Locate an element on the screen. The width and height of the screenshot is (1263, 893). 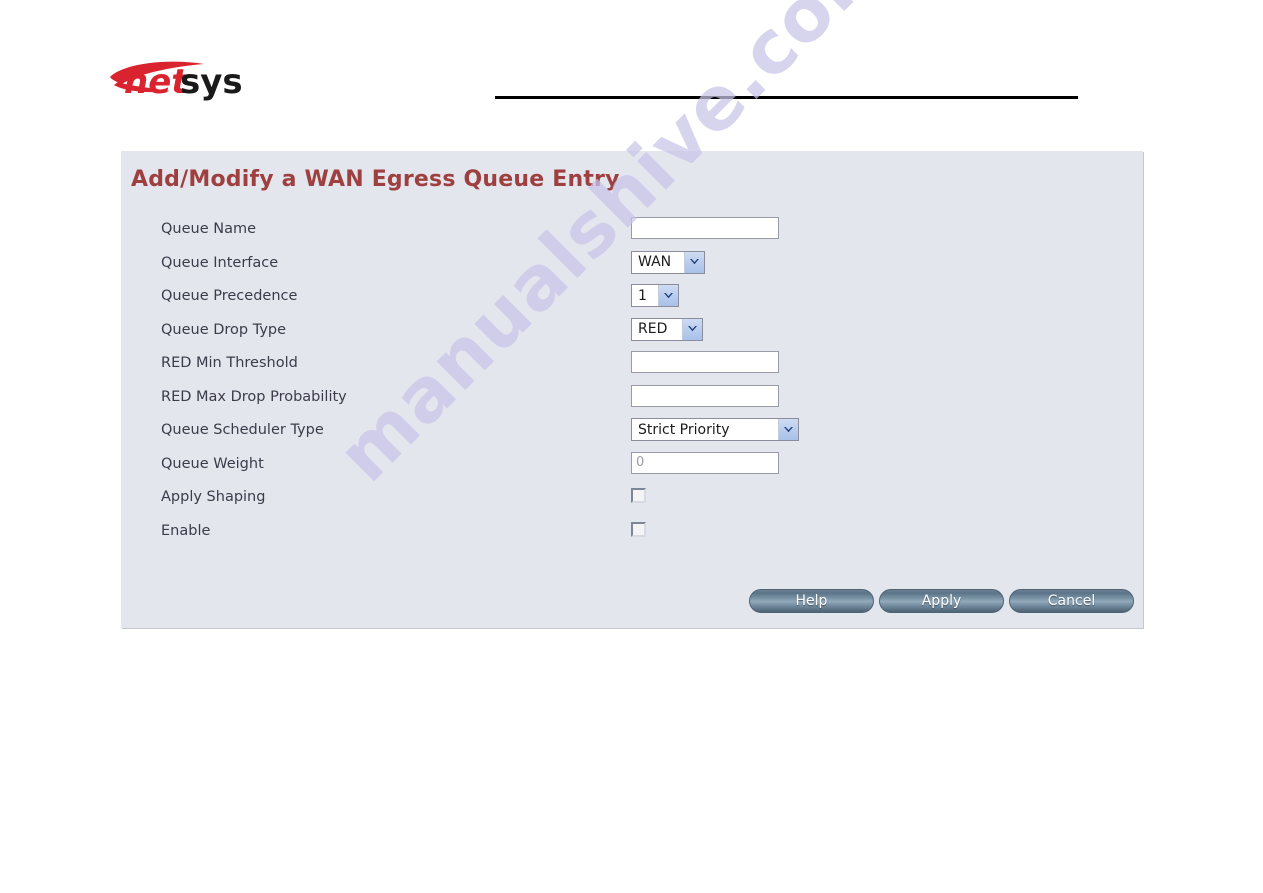
label-queue-interface: Queue Interface is located at coordinates (220, 262).